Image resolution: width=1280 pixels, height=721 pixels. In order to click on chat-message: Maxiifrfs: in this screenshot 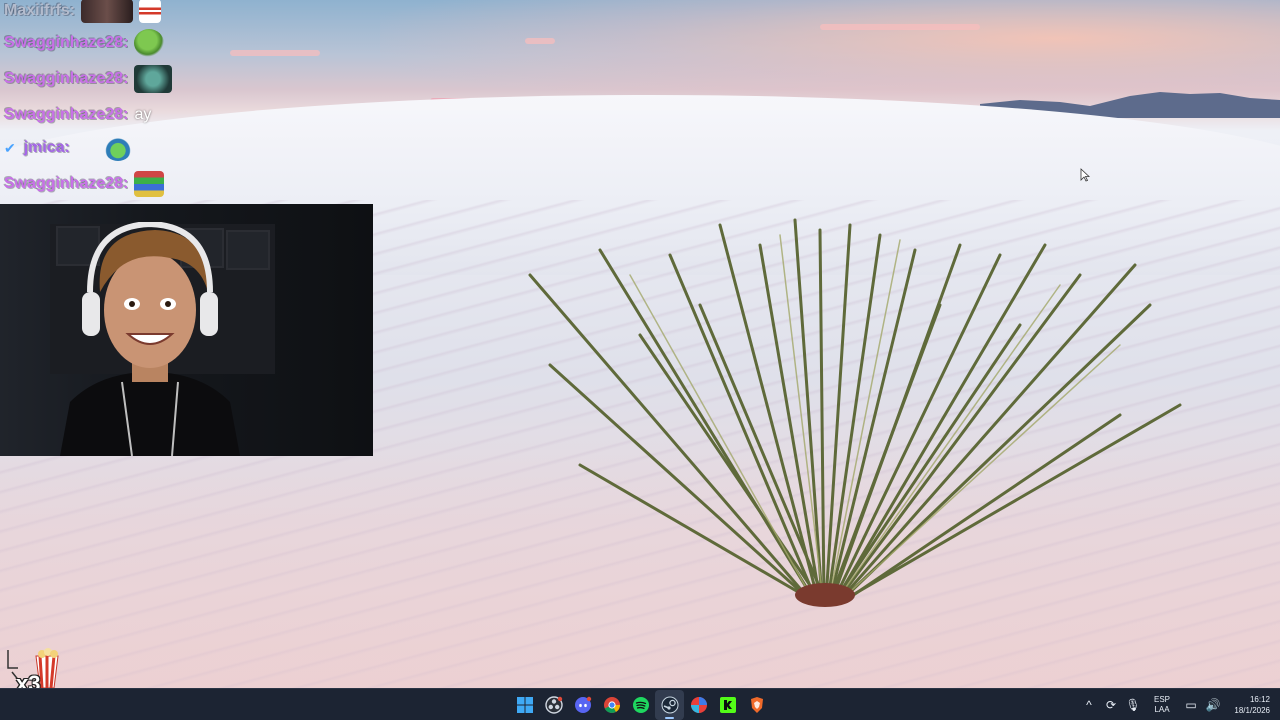, I will do `click(83, 13)`.